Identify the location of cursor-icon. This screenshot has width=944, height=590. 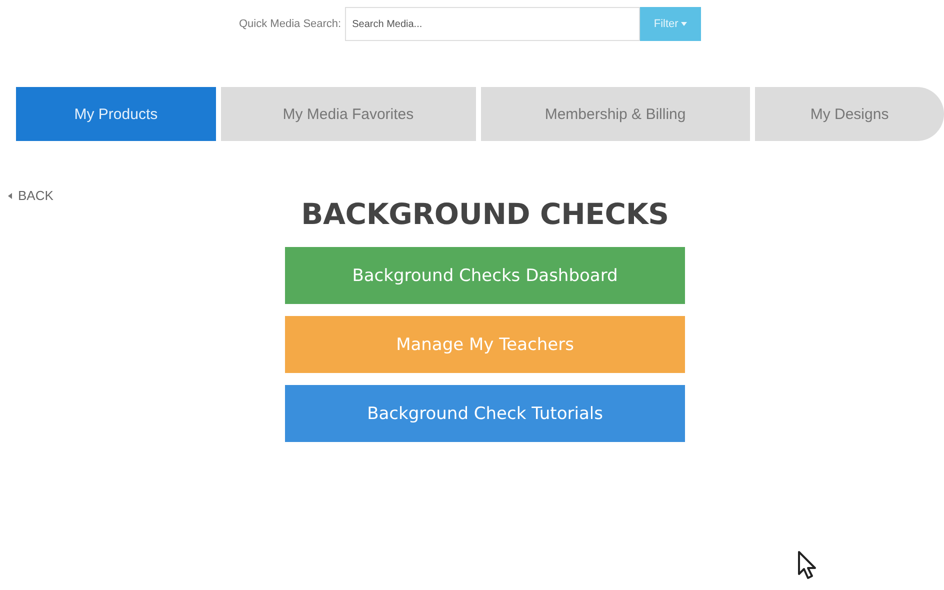
(808, 566).